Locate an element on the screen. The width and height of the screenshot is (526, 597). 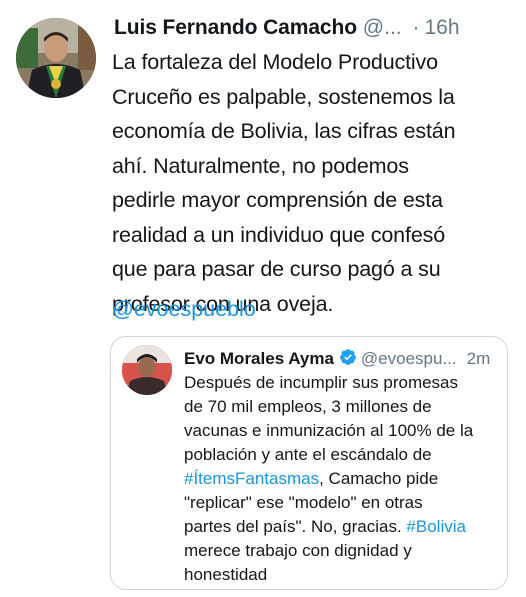
tweet-text-line: pedirle mayor comprensión de esta is located at coordinates (277, 200).